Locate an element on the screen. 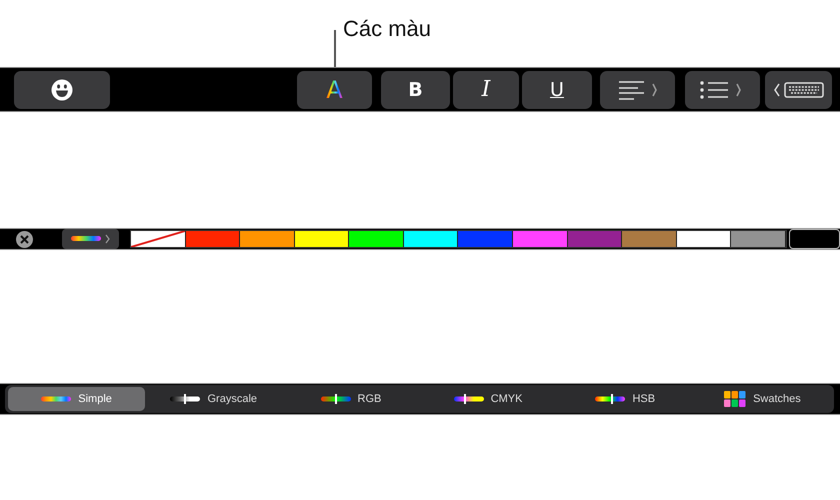  spectrum-slider-icon is located at coordinates (56, 399).